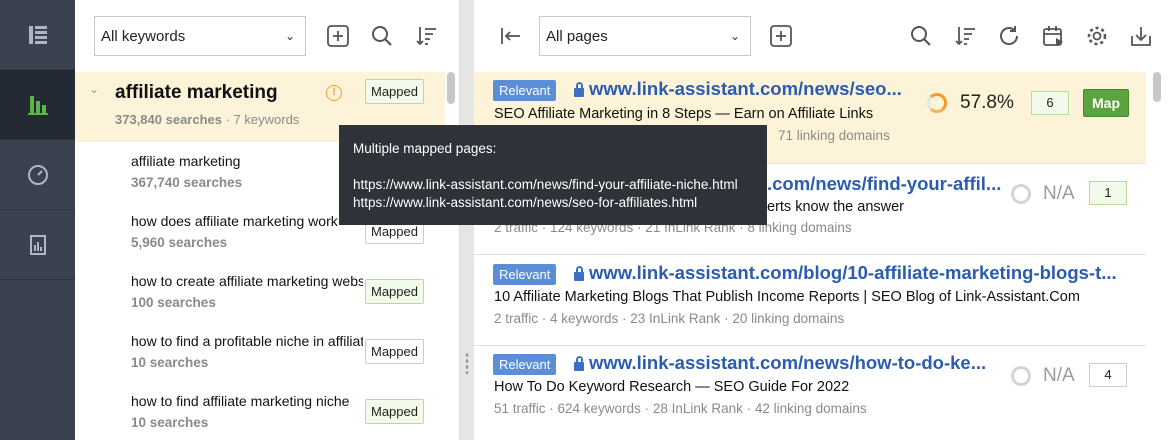  Describe the element at coordinates (200, 36) in the screenshot. I see `keywords-filter-select: All keywords ⌄` at that location.